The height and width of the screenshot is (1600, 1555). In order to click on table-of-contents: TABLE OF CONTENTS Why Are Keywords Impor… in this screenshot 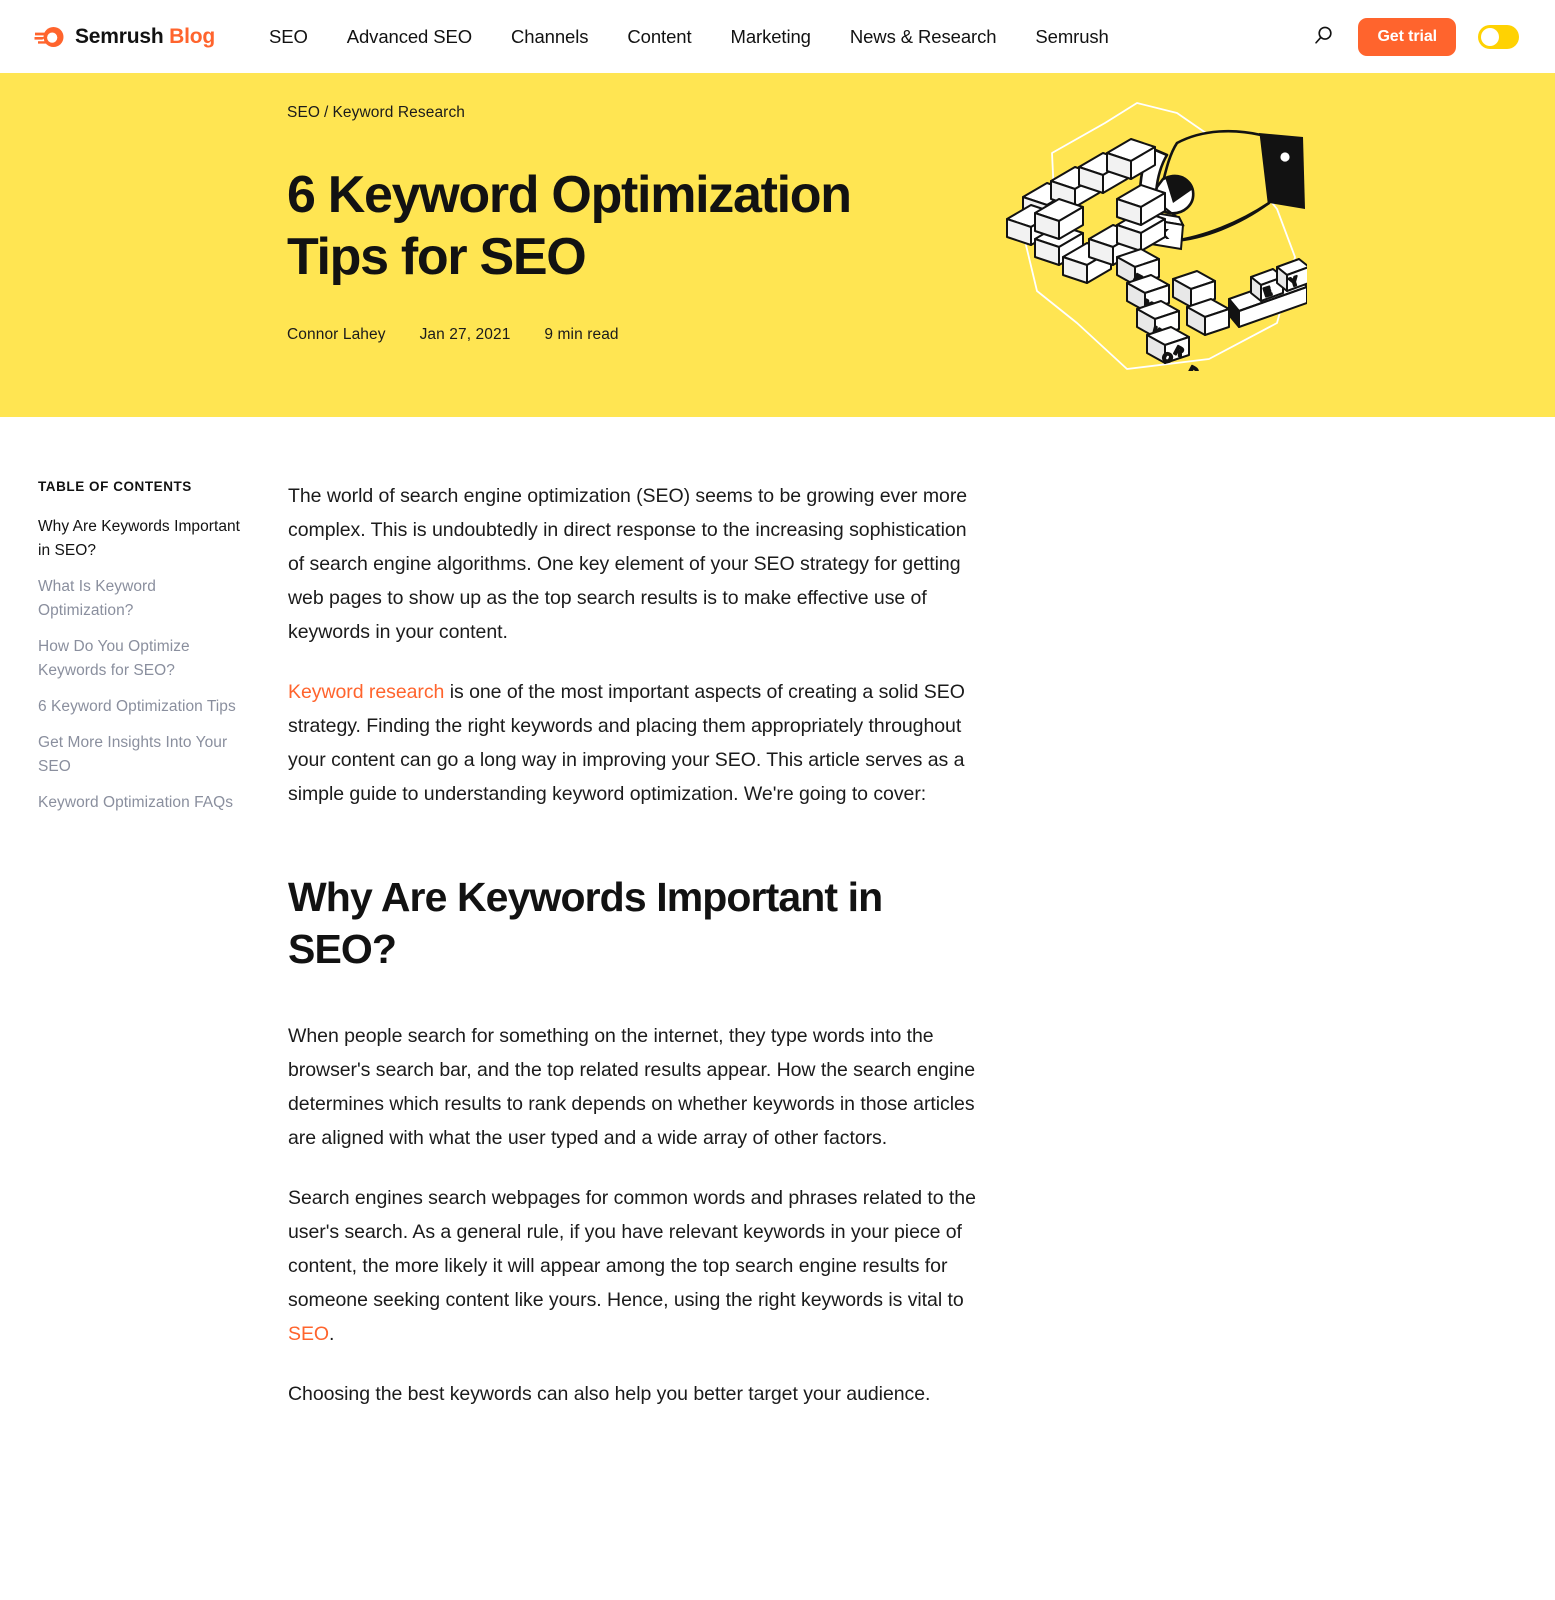, I will do `click(152, 958)`.